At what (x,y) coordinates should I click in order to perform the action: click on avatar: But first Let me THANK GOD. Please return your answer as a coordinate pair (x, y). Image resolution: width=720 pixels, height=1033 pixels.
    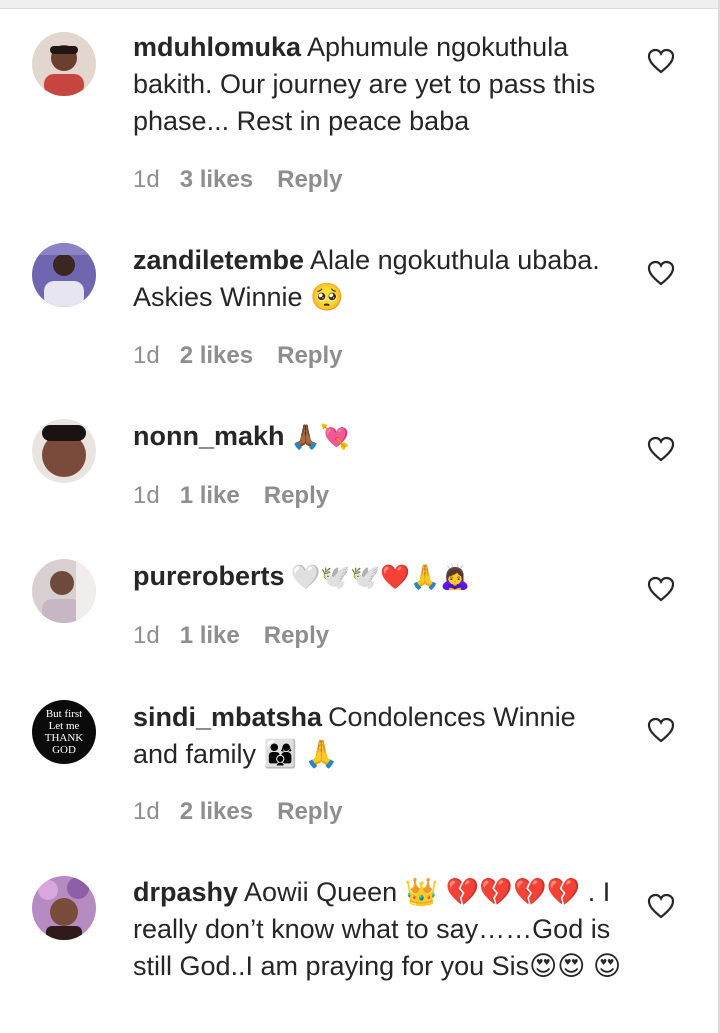
    Looking at the image, I should click on (64, 732).